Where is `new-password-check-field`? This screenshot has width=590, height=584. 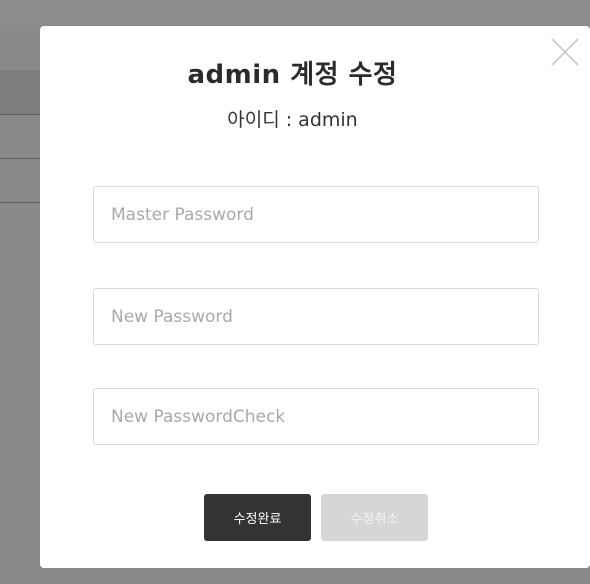
new-password-check-field is located at coordinates (316, 416).